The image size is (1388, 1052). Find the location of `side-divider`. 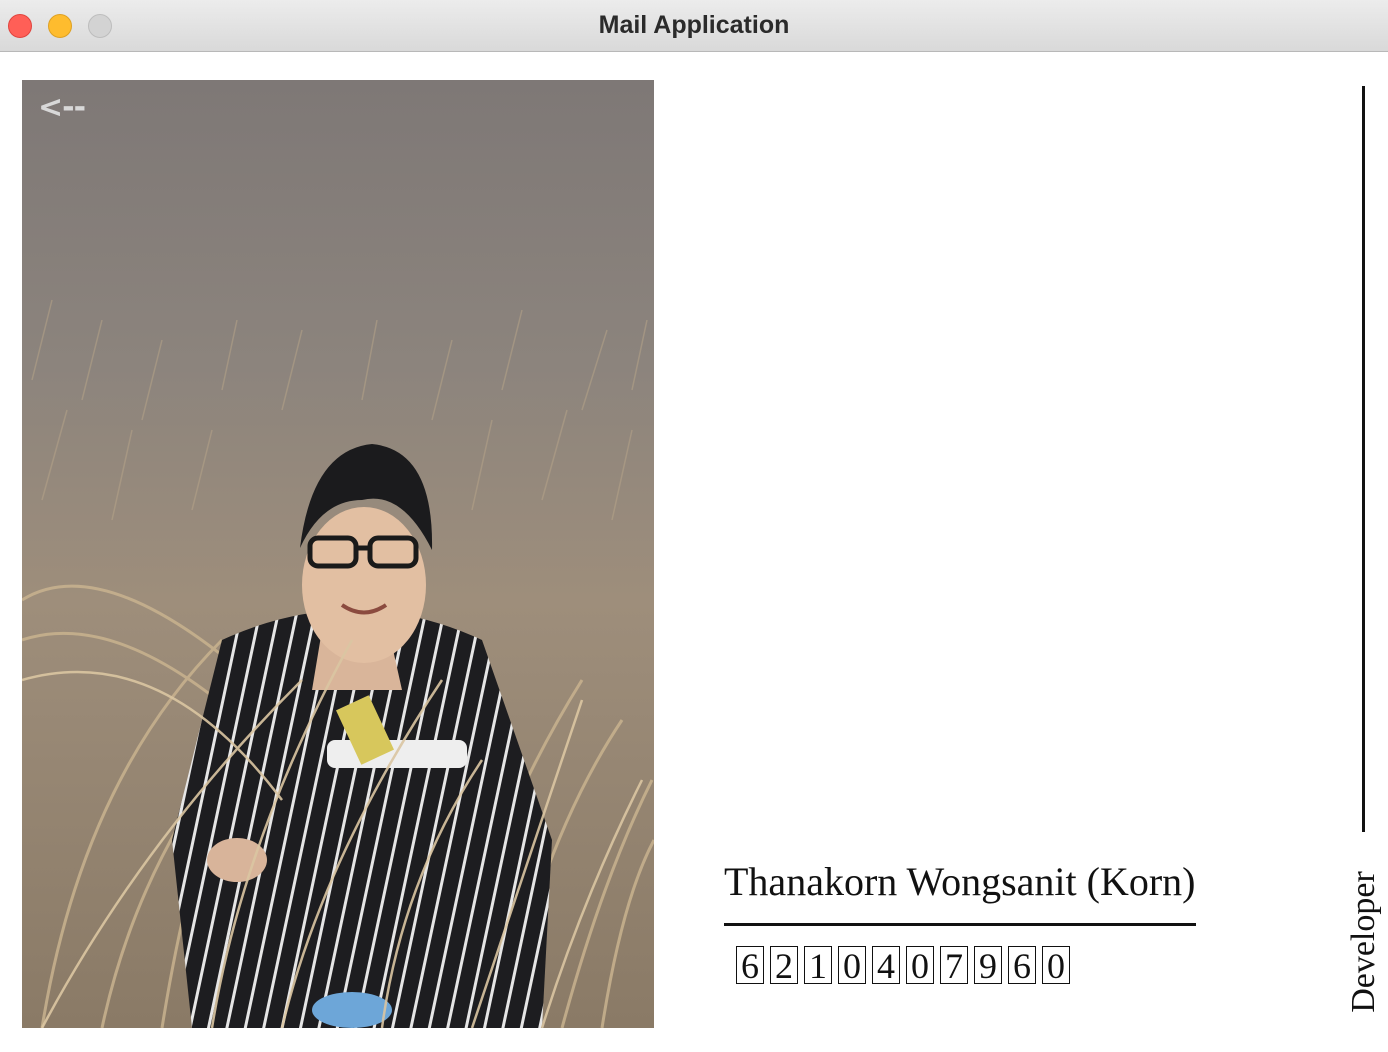

side-divider is located at coordinates (1363, 459).